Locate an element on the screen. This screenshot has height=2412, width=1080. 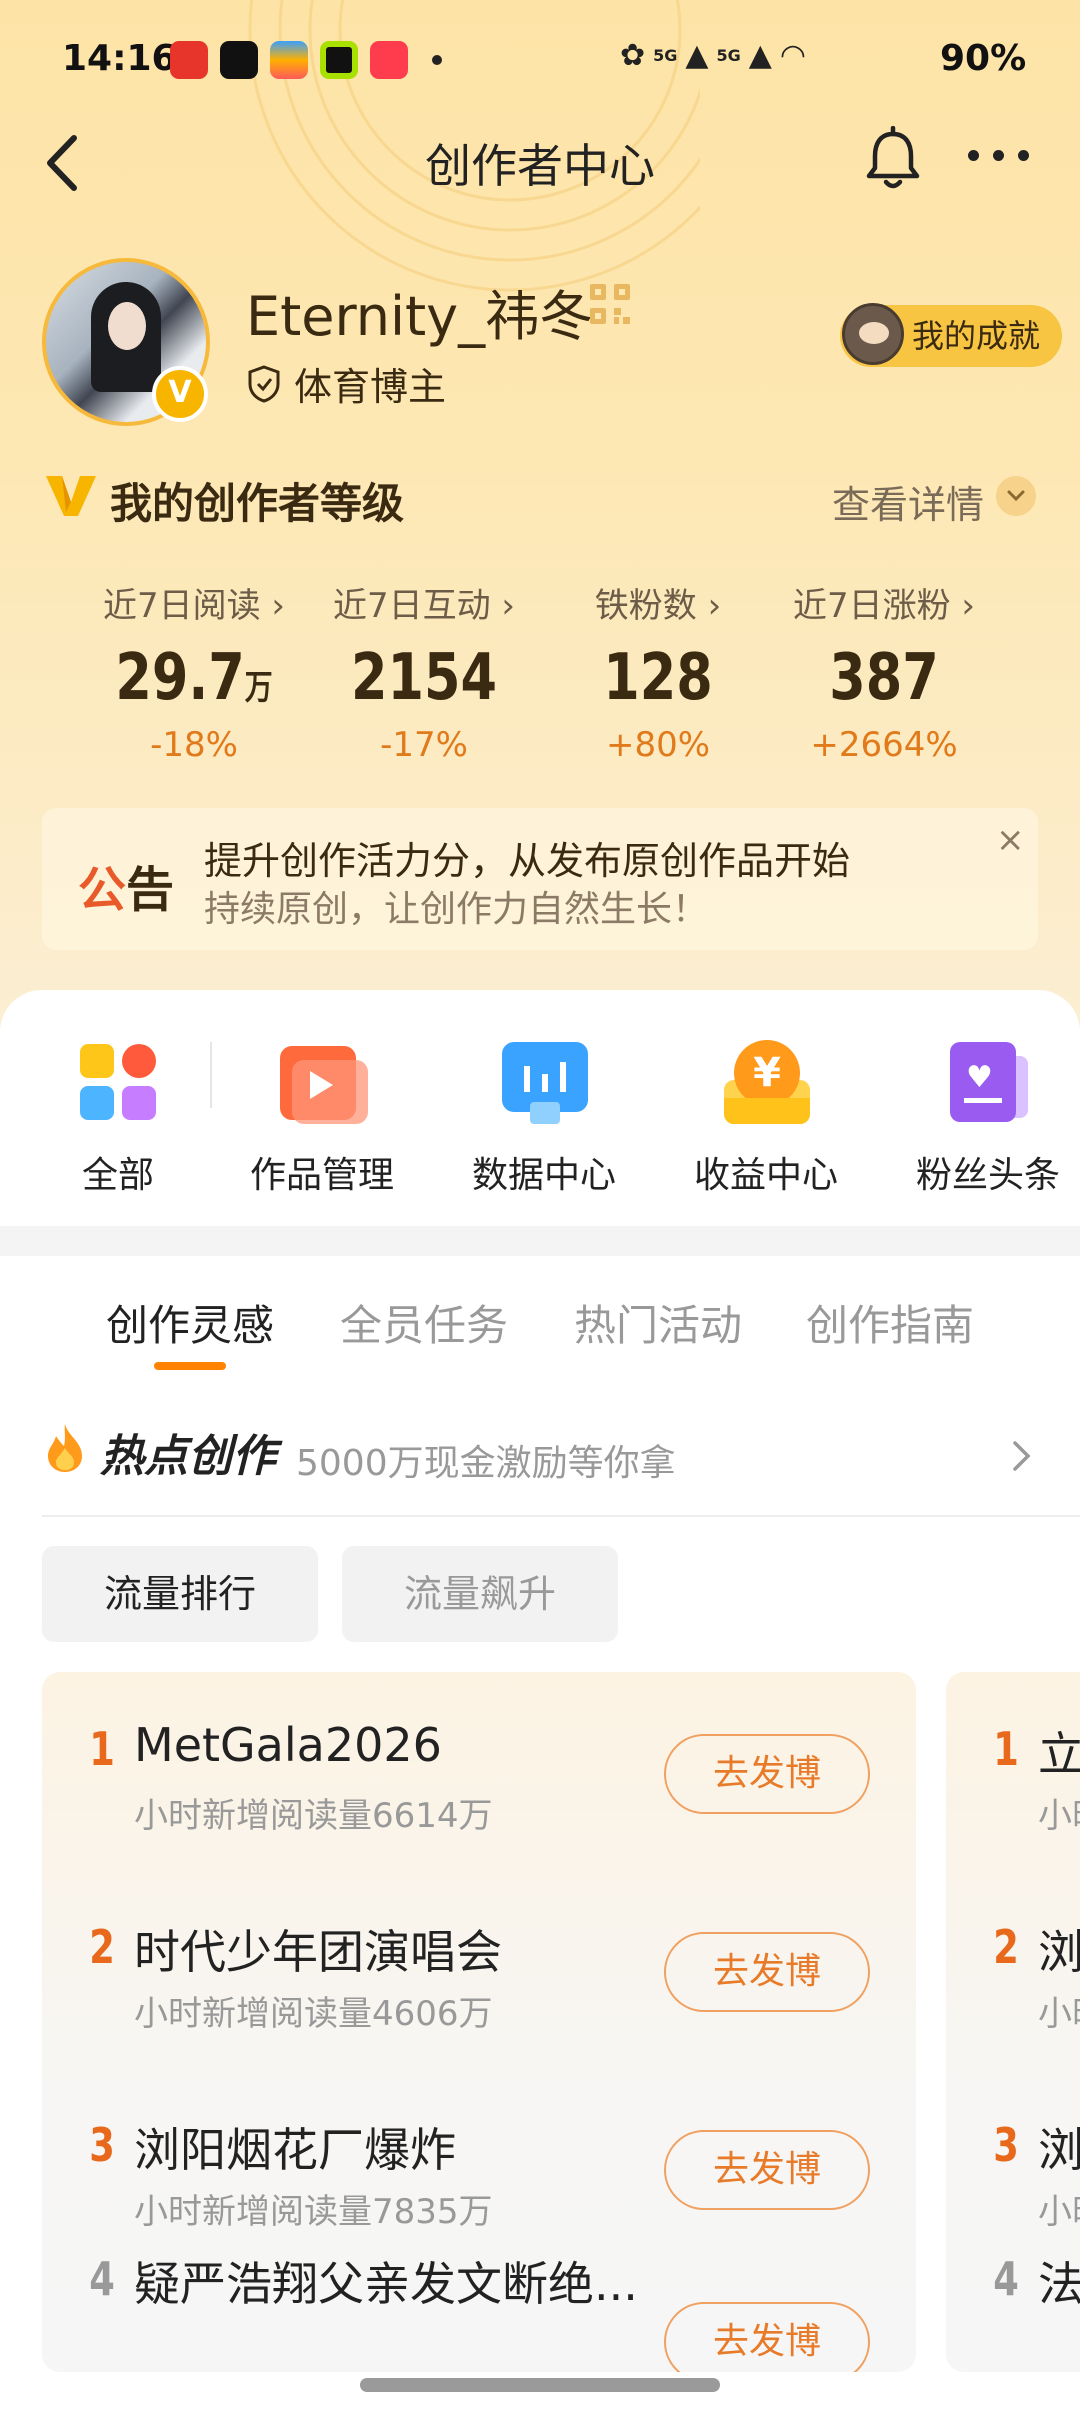
verification-info: 体育博主 is located at coordinates (346, 383).